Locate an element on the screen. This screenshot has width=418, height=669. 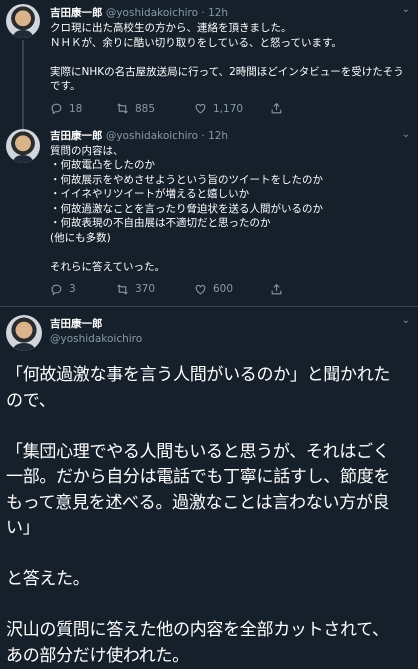
tweet-actions: 3 370 600 is located at coordinates (230, 289).